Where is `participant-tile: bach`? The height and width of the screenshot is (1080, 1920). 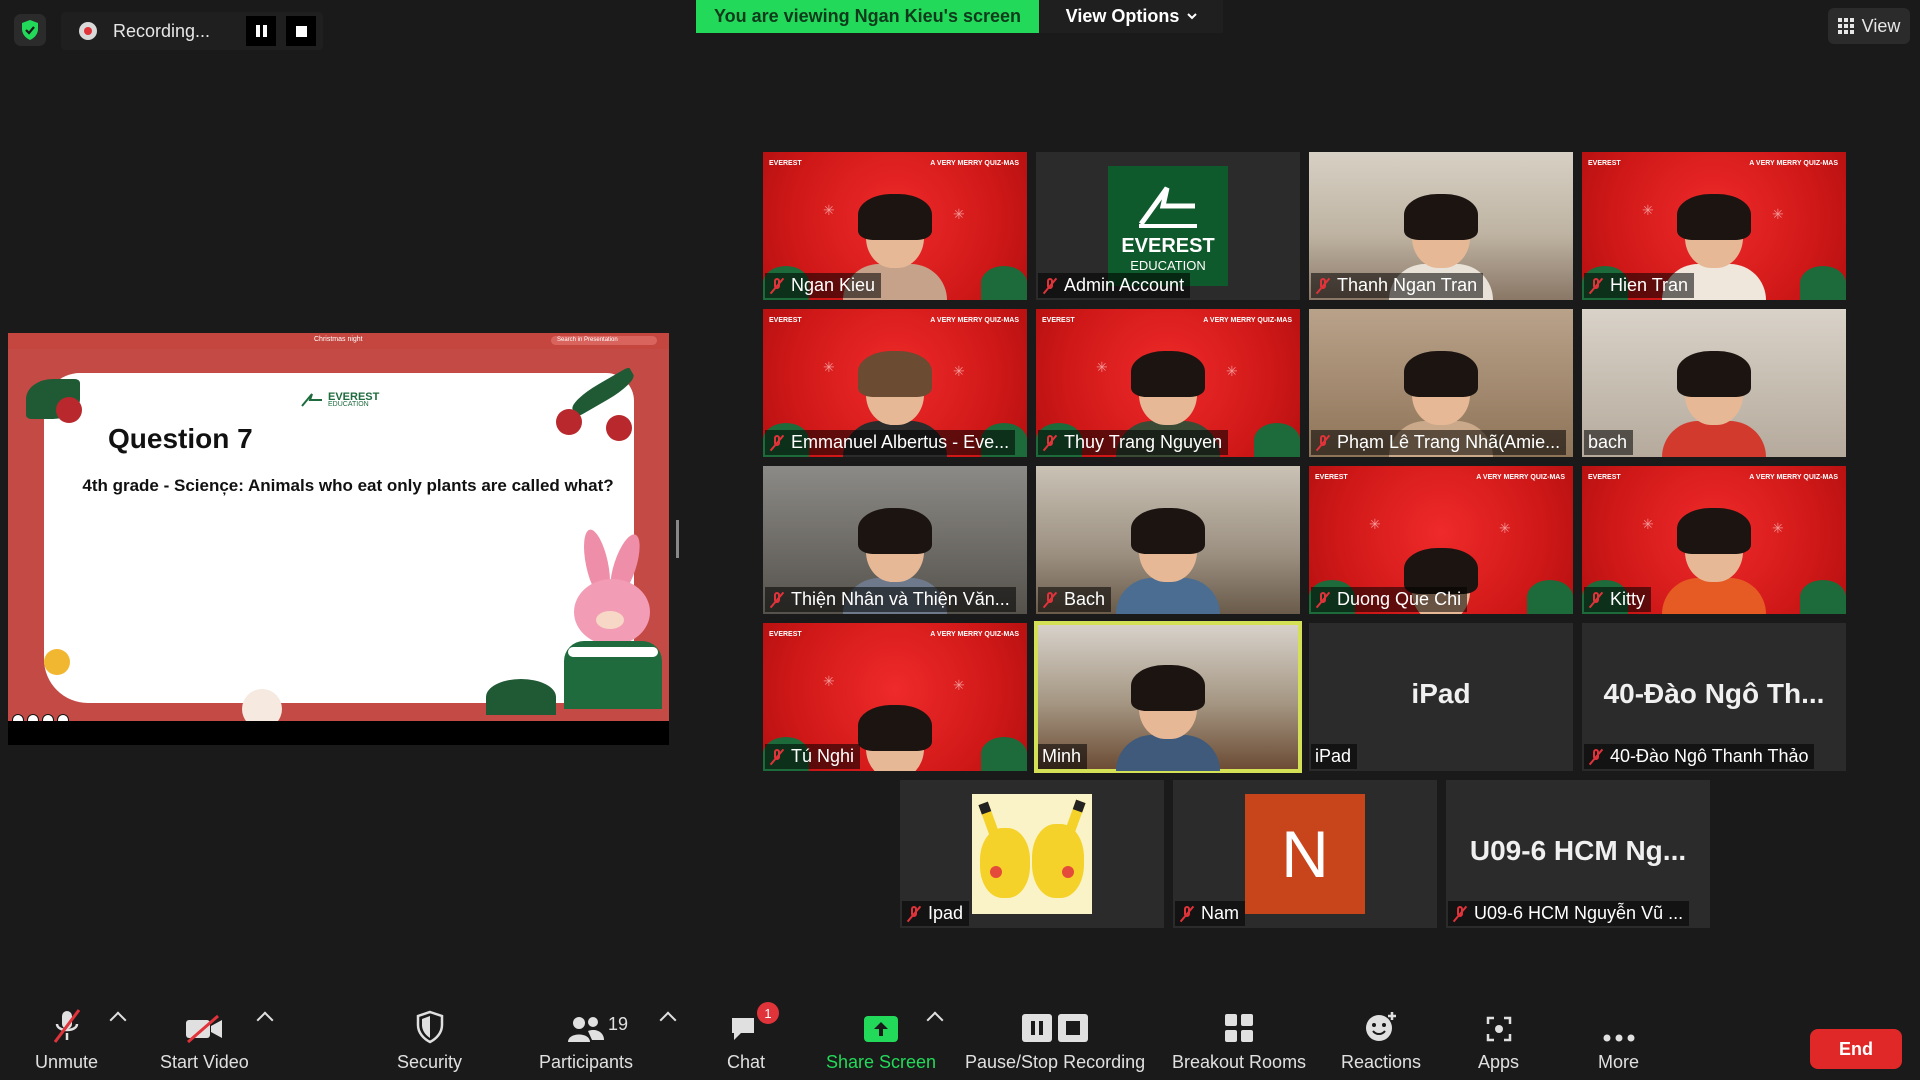
participant-tile: bach is located at coordinates (1714, 383).